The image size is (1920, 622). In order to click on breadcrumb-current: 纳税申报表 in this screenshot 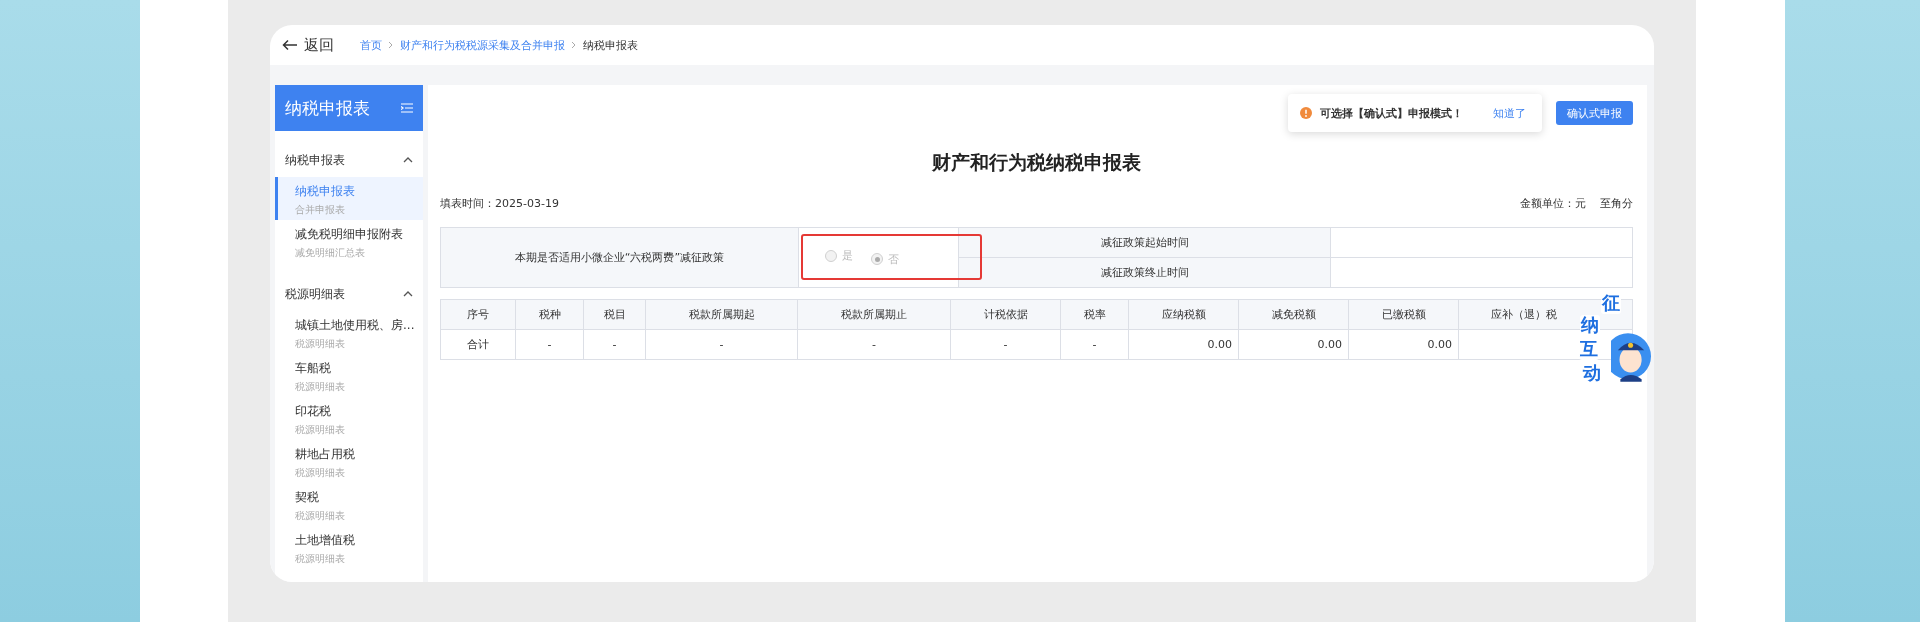, I will do `click(610, 45)`.